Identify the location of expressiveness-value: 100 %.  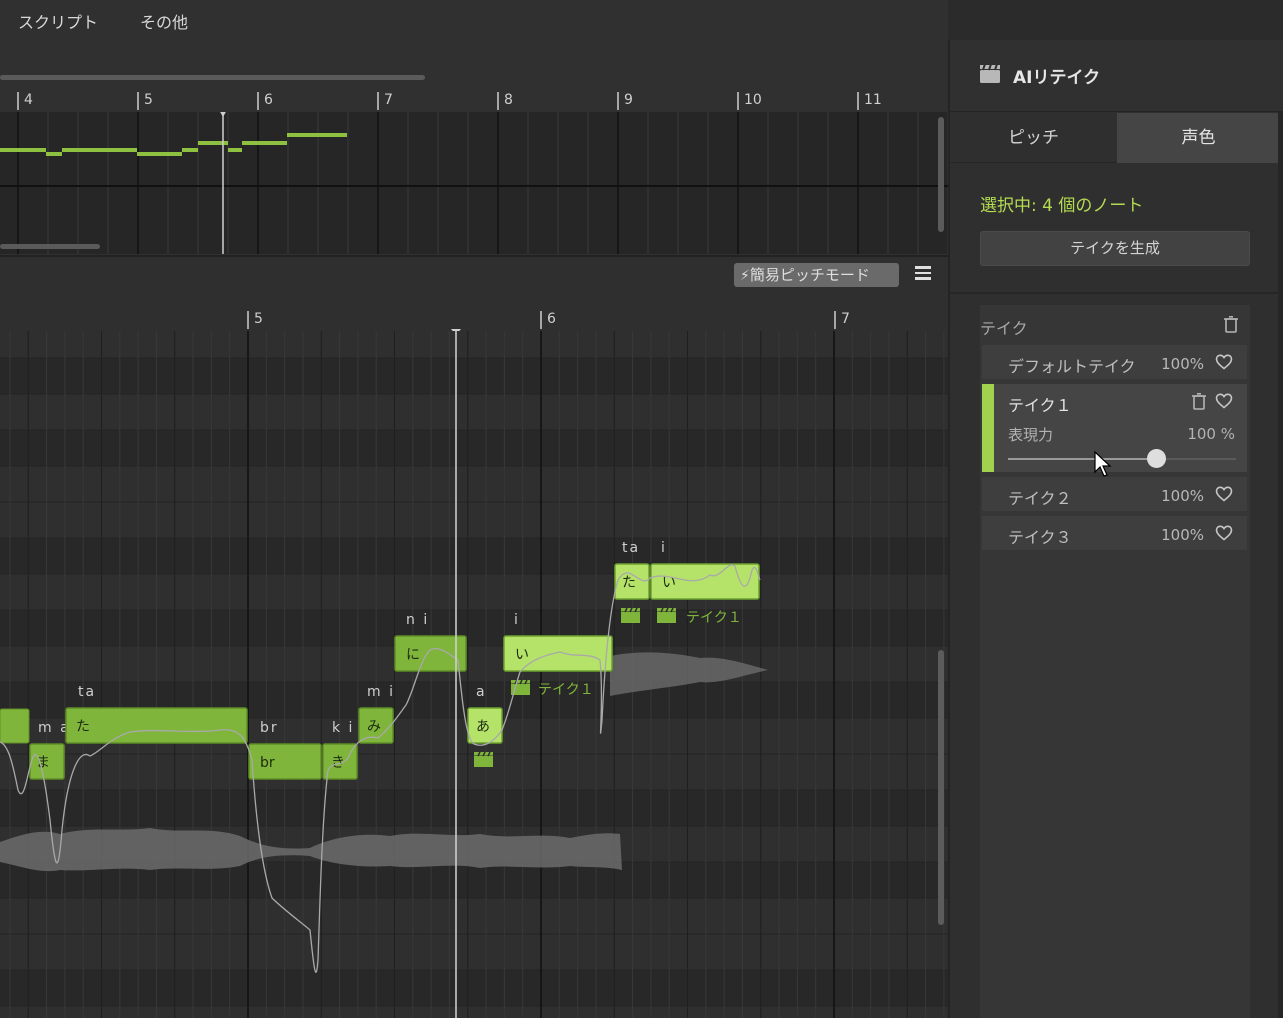
(1211, 434).